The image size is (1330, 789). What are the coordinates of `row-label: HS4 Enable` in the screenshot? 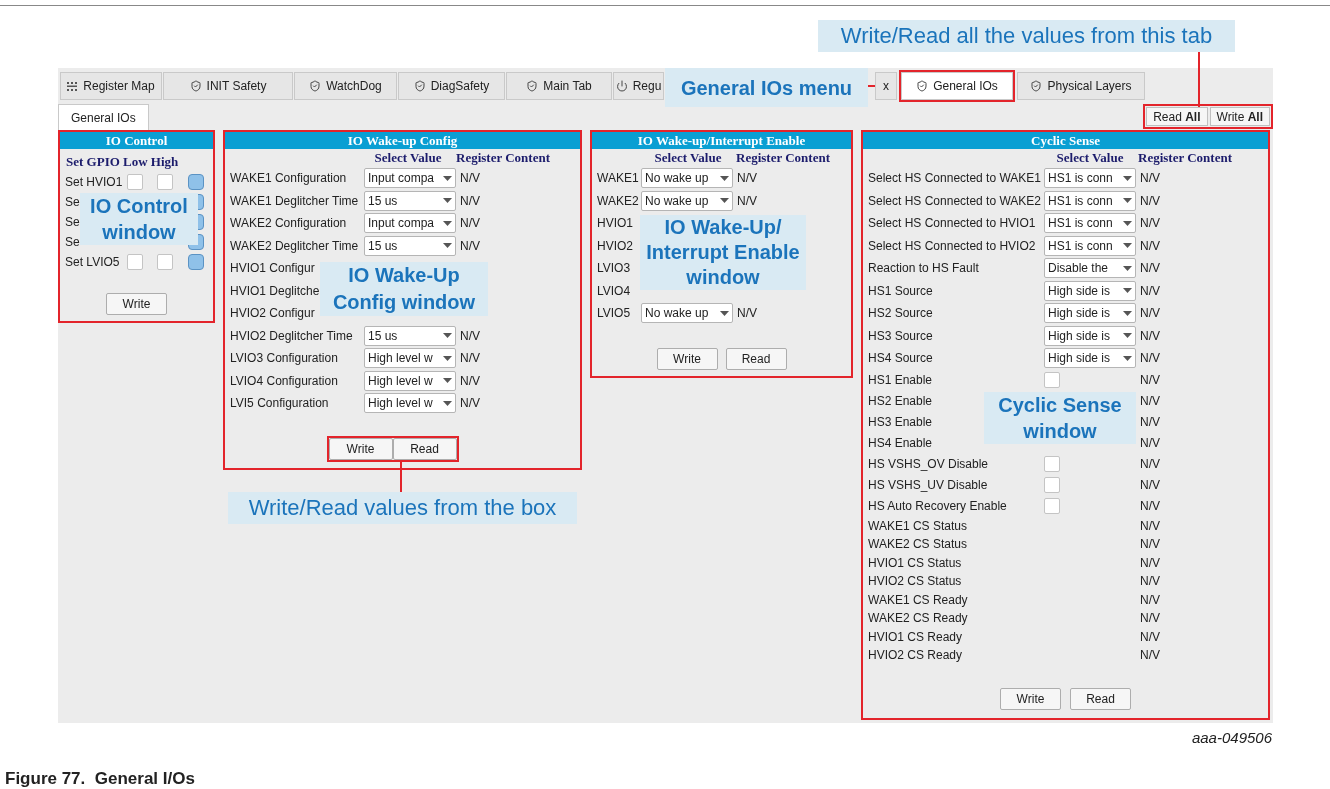 It's located at (900, 443).